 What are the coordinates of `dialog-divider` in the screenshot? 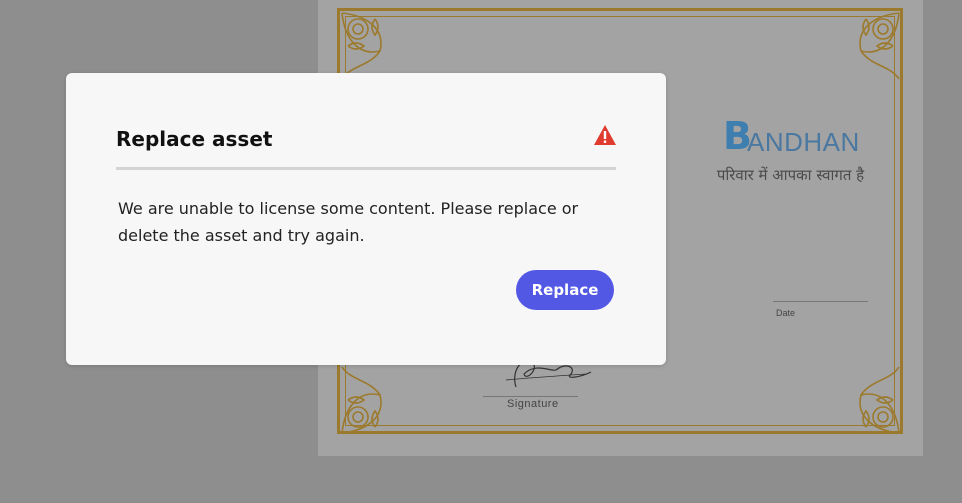 It's located at (366, 168).